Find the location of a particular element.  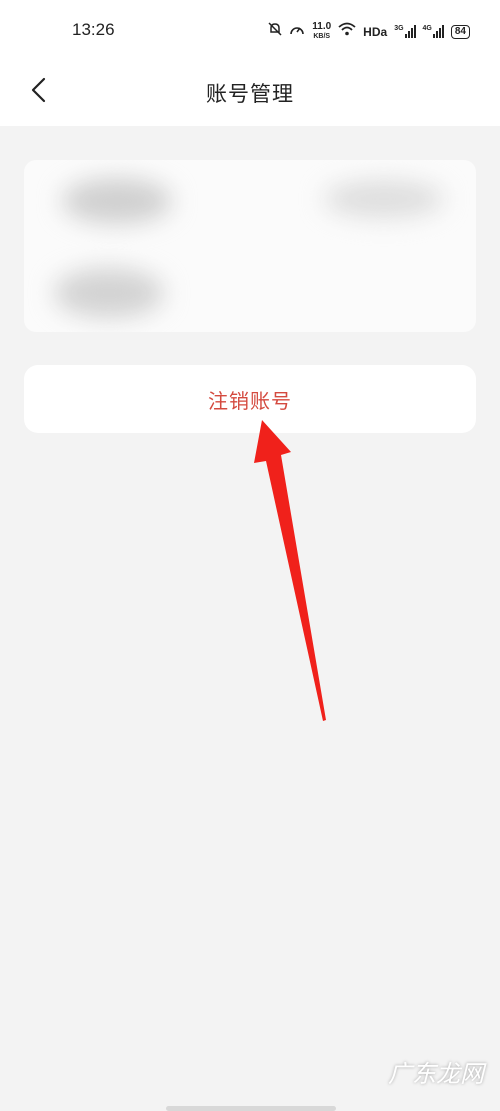

blurred-item-value is located at coordinates (384, 199).